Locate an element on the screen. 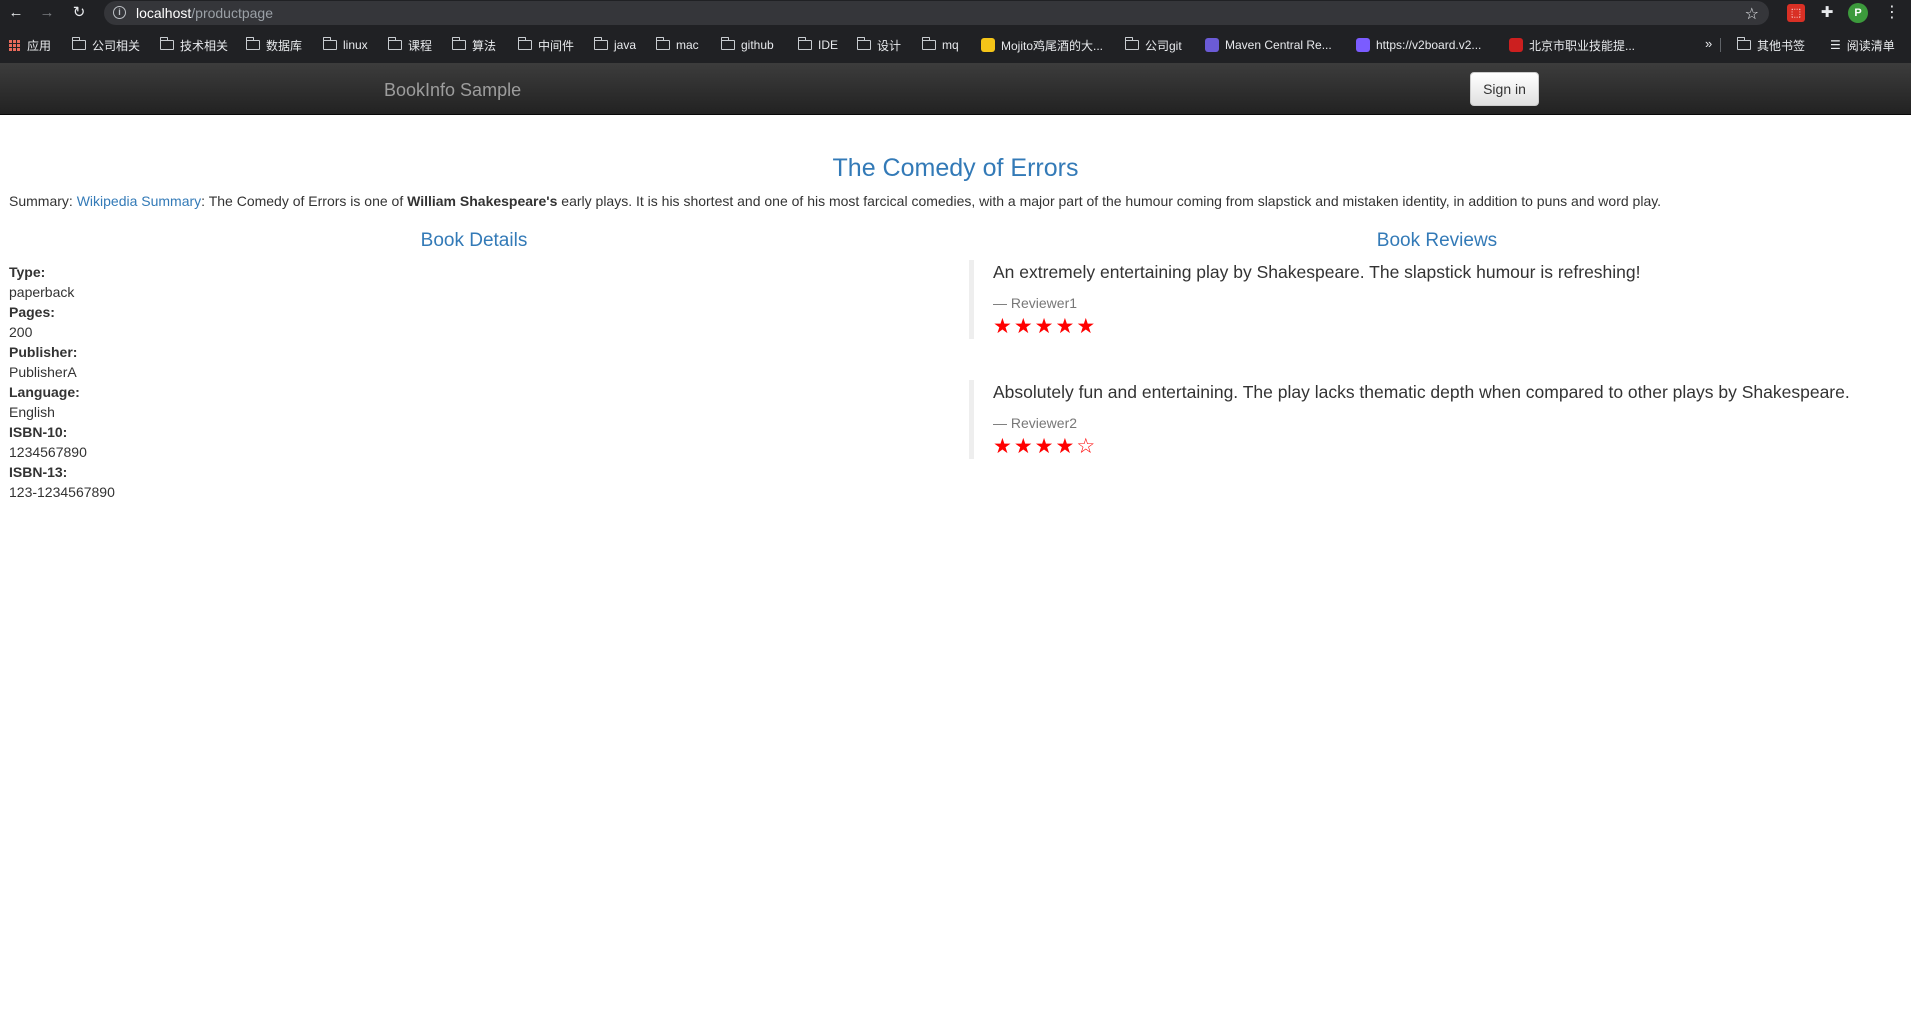  bookmark-label: 技术相关 is located at coordinates (204, 45).